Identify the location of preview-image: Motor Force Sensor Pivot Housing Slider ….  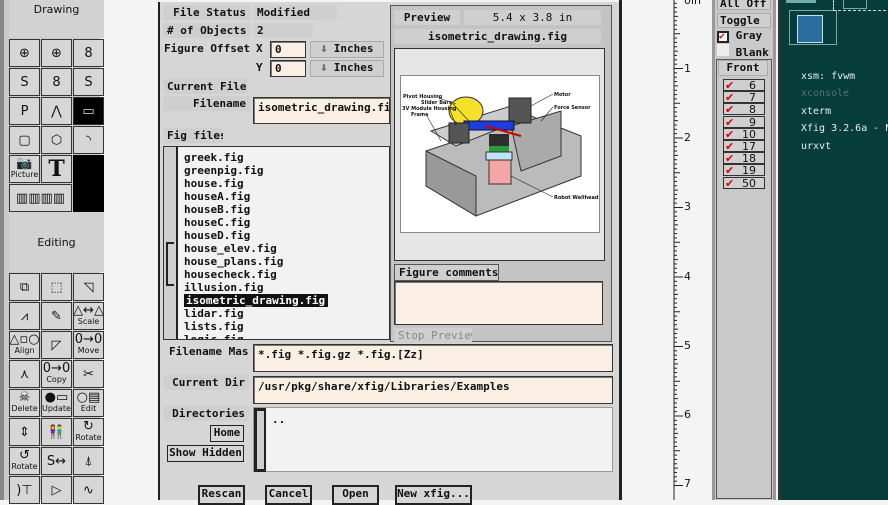
(500, 154).